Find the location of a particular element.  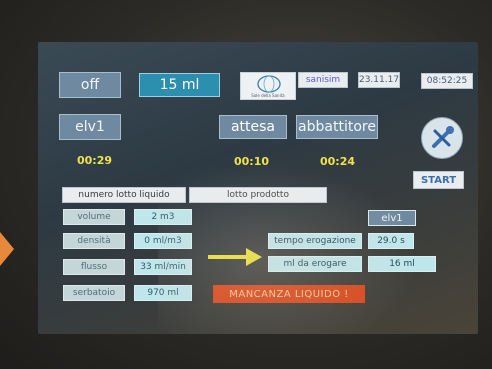

dose-button: 15 ml is located at coordinates (179, 85).